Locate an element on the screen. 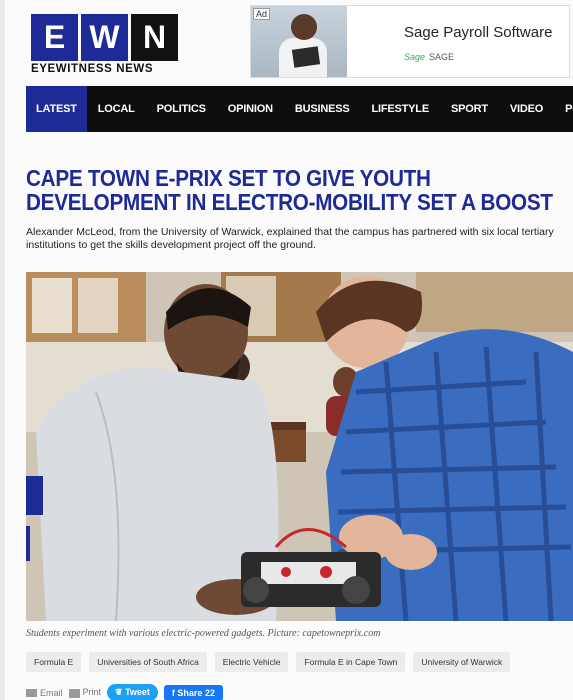 This screenshot has width=573, height=700. ad-tablet is located at coordinates (306, 57).